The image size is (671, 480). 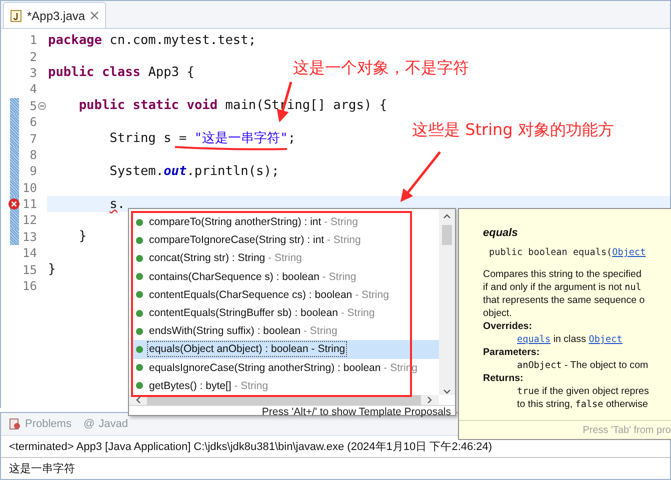 I want to click on doc-title: equals, so click(x=501, y=233).